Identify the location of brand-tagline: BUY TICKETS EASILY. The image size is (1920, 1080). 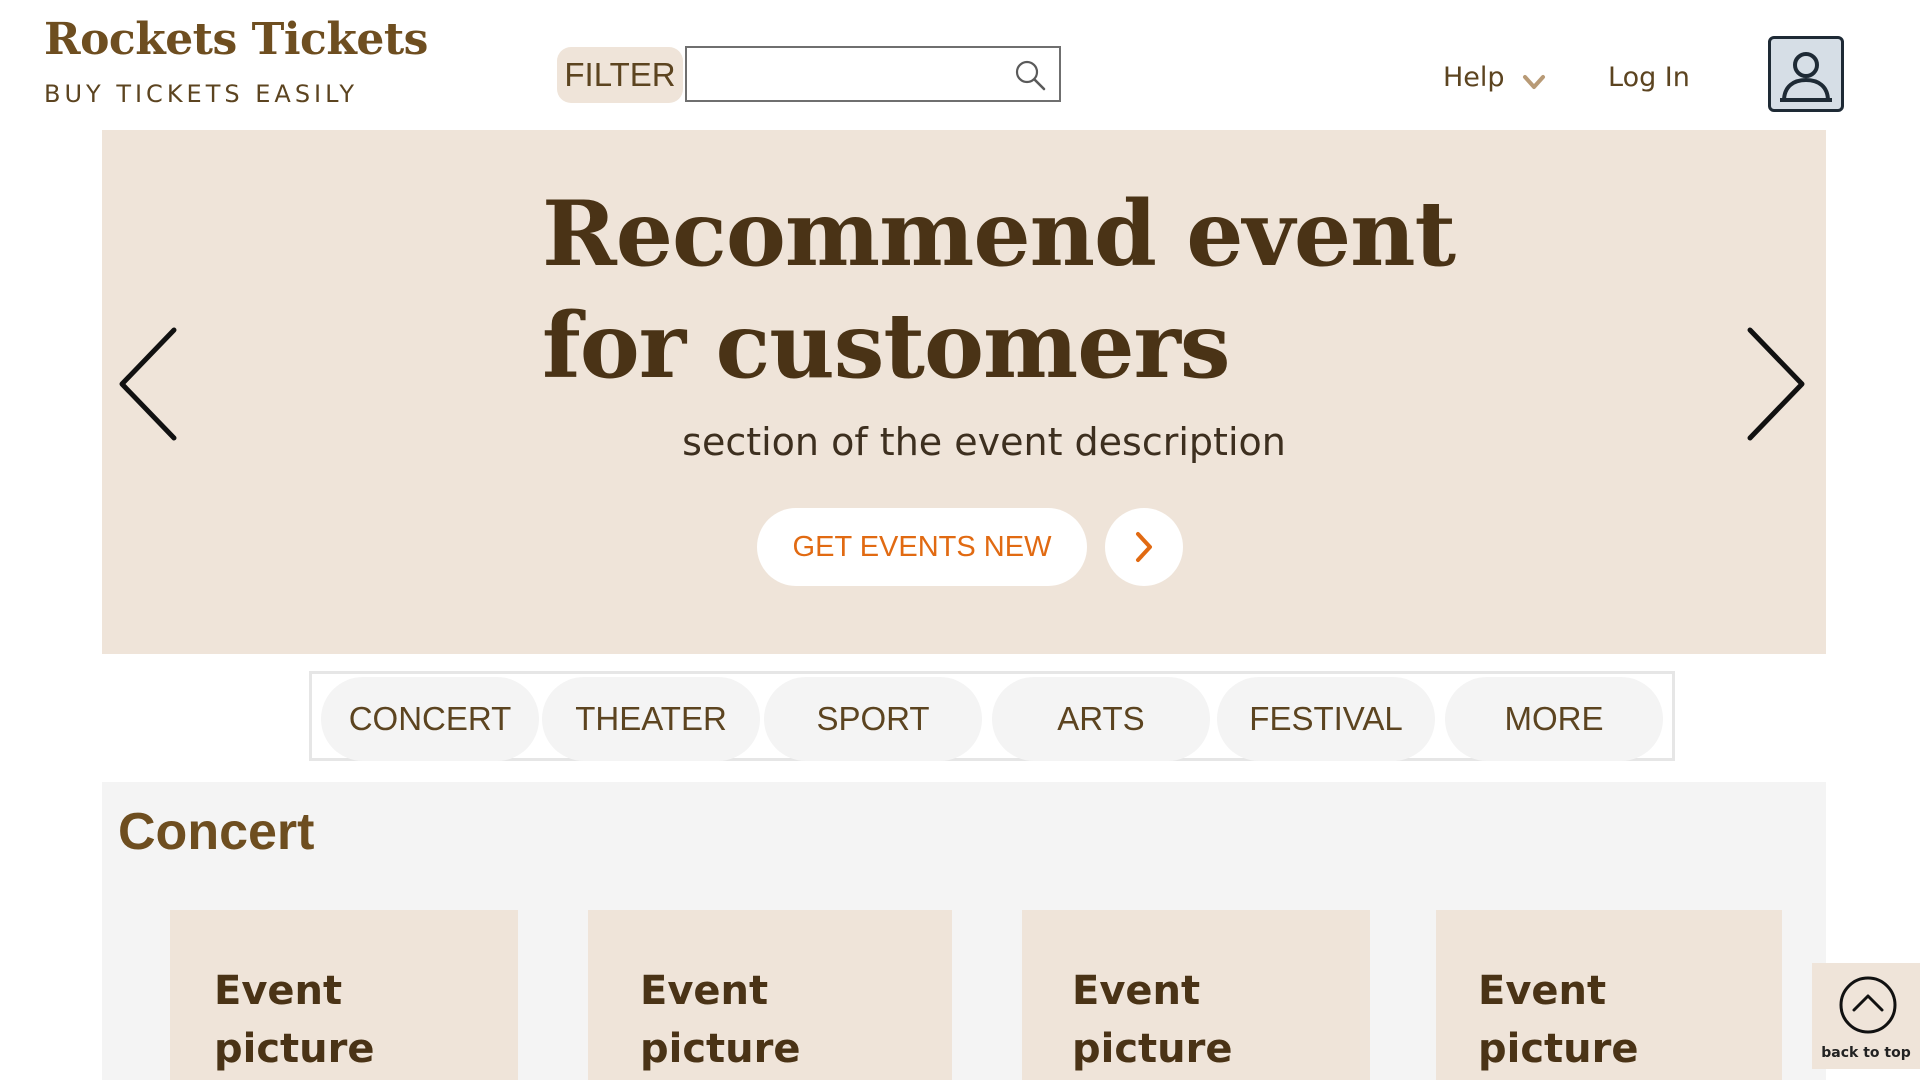
(201, 94).